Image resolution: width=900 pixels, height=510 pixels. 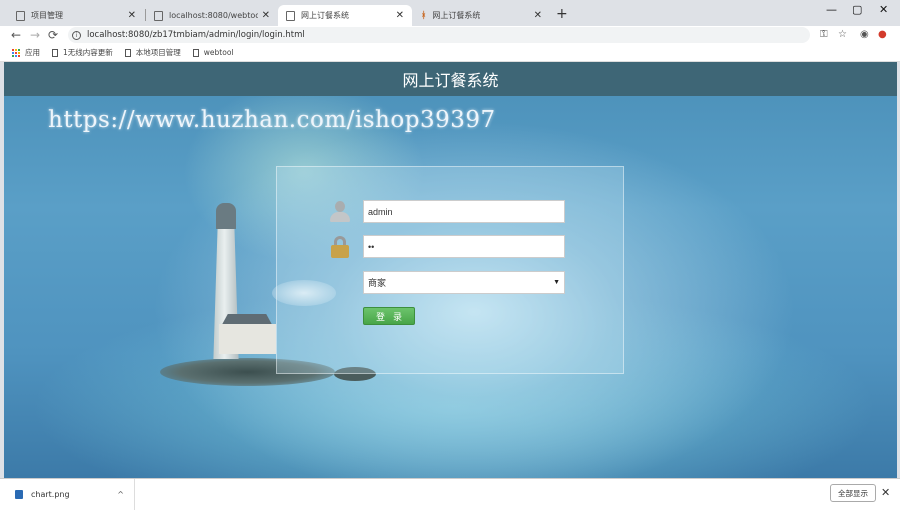 What do you see at coordinates (120, 494) in the screenshot?
I see `chevron-up-icon: ^` at bounding box center [120, 494].